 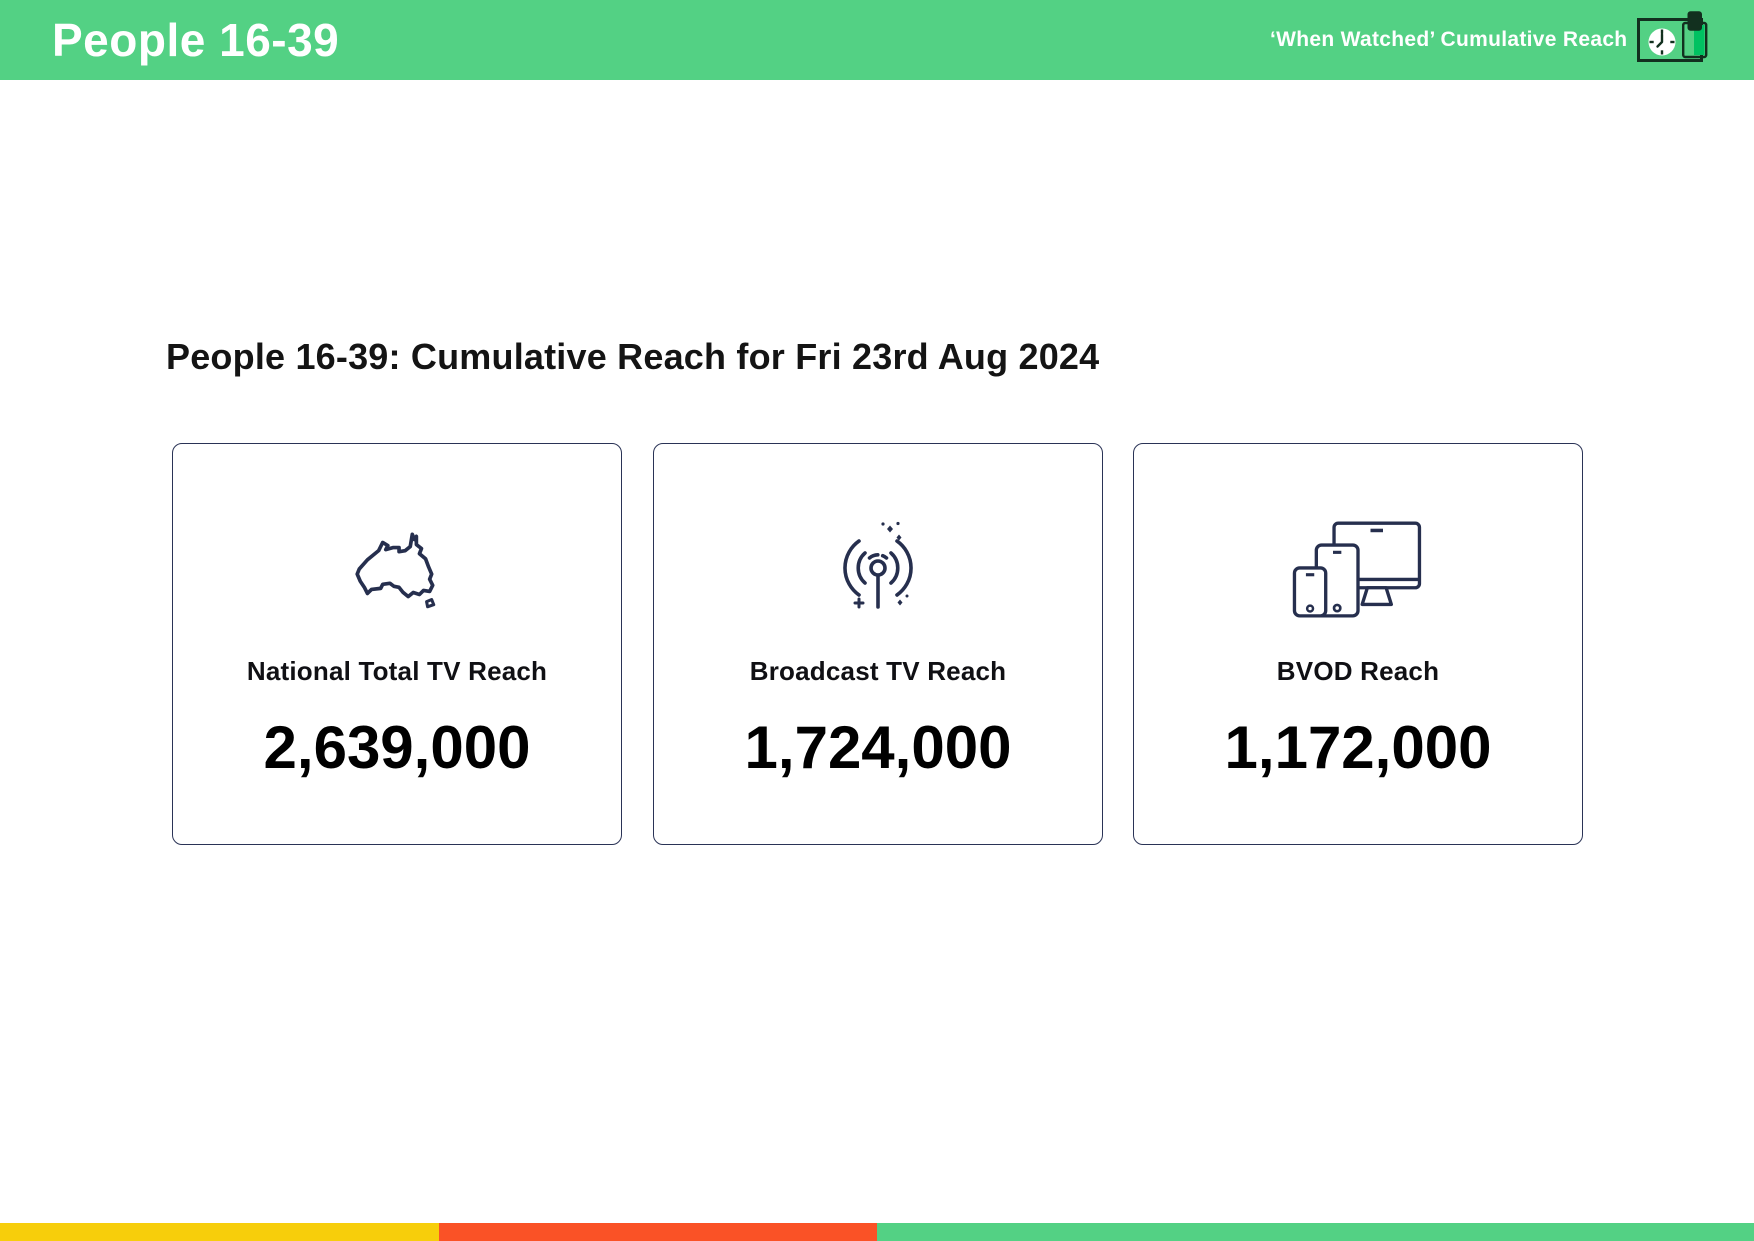 What do you see at coordinates (1358, 747) in the screenshot?
I see `card-value: 1,172,000` at bounding box center [1358, 747].